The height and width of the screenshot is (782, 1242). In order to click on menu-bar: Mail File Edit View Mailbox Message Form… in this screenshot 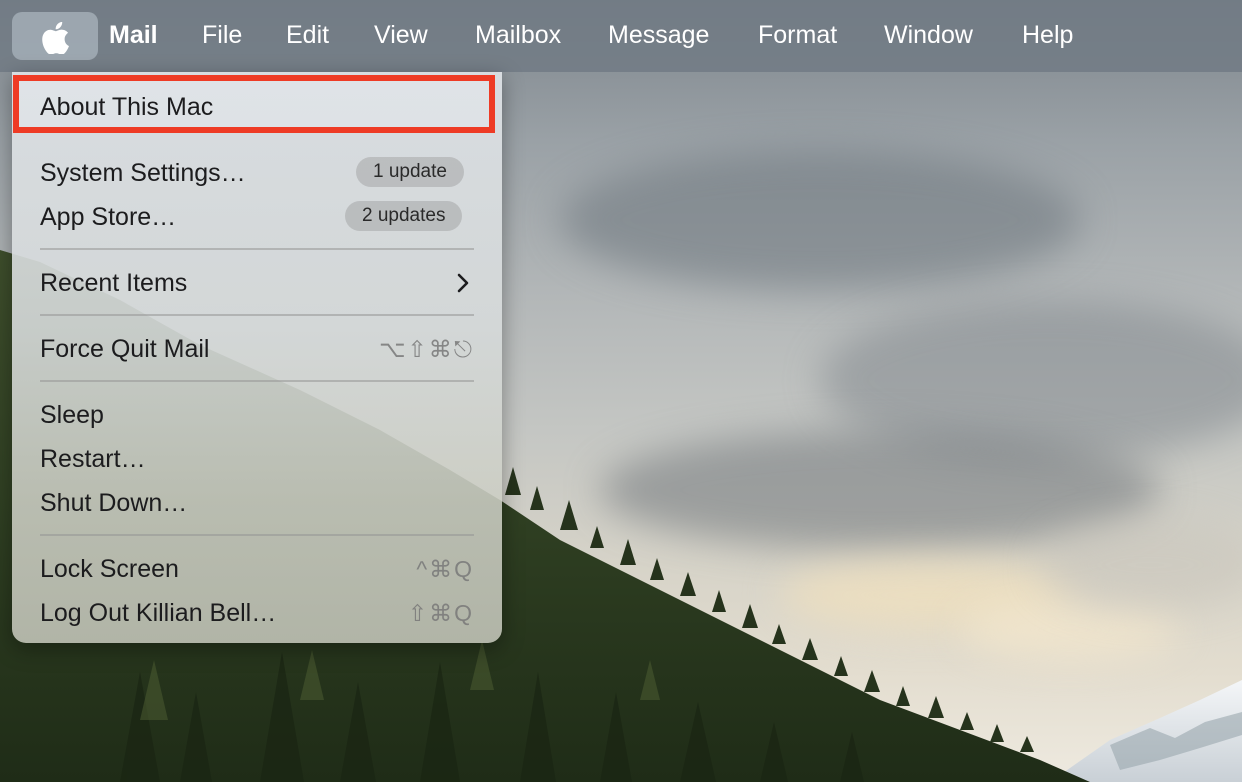, I will do `click(621, 36)`.